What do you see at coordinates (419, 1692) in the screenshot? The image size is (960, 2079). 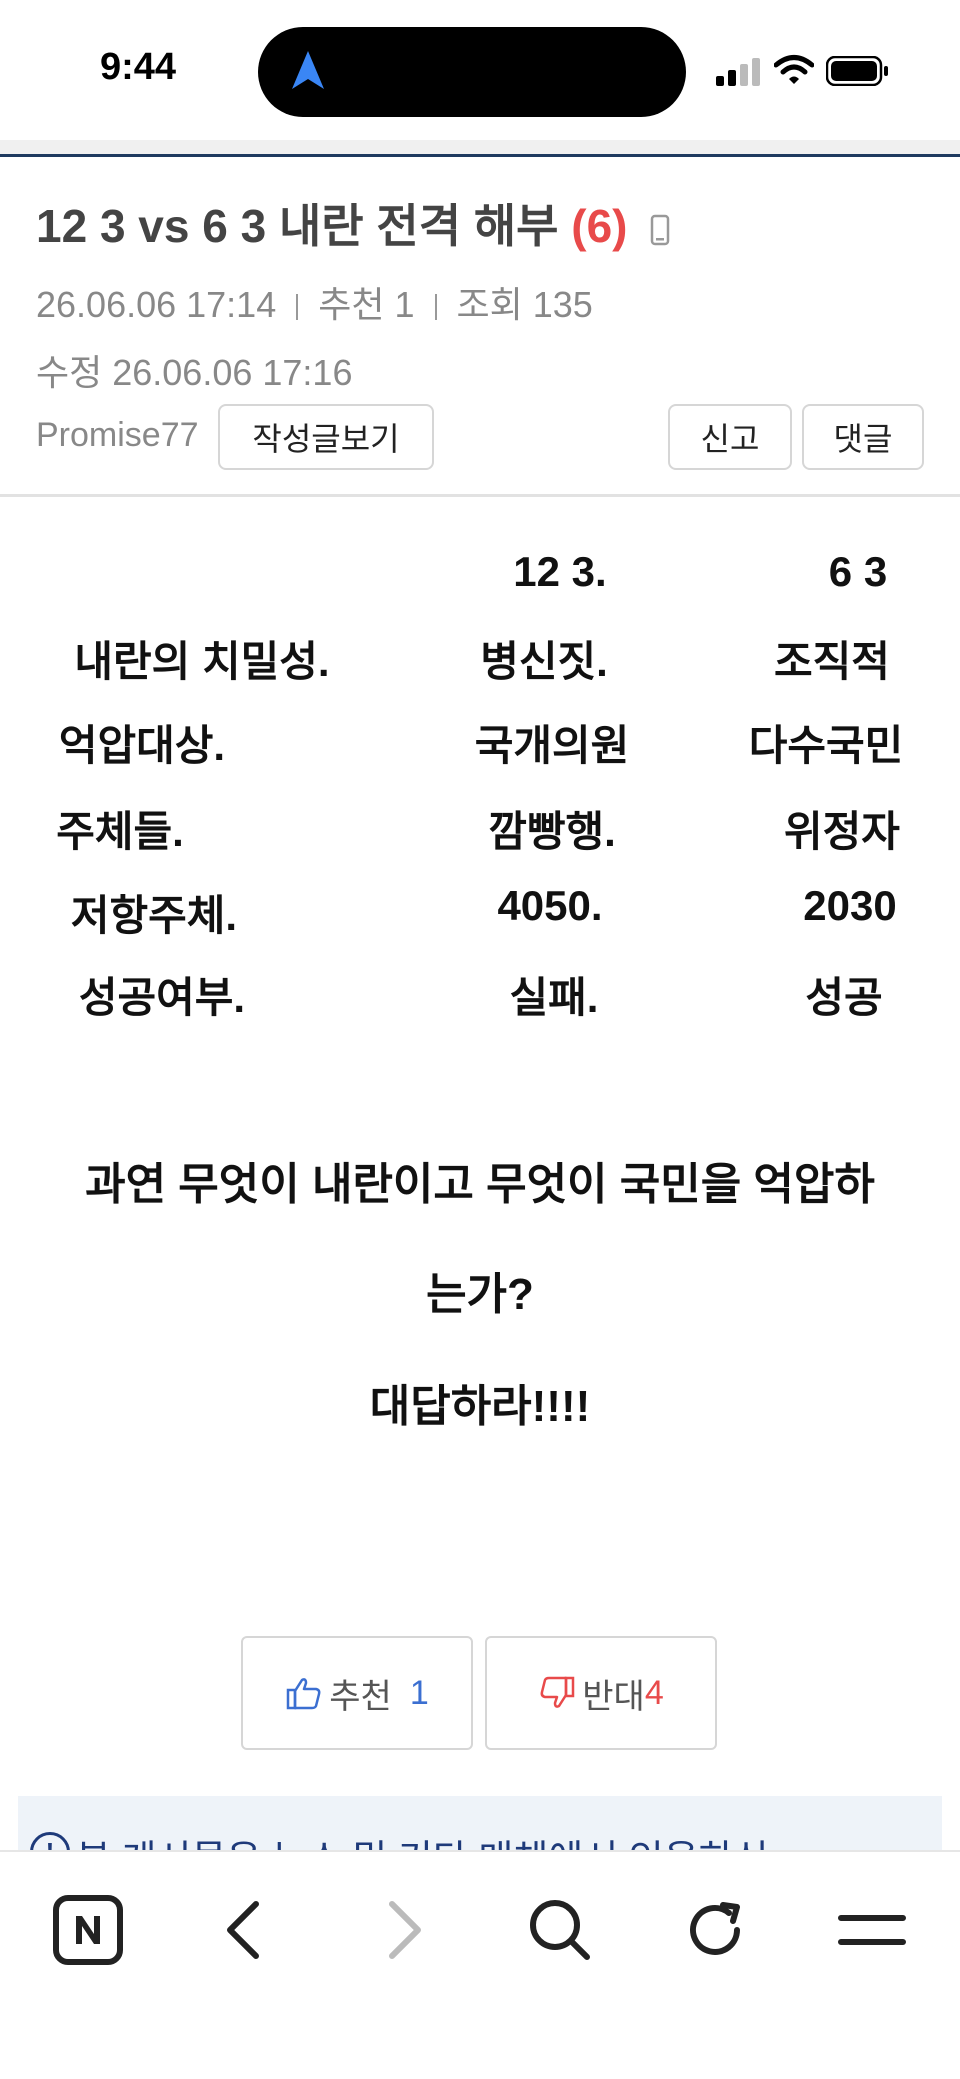 I see `upvote-count: 1` at bounding box center [419, 1692].